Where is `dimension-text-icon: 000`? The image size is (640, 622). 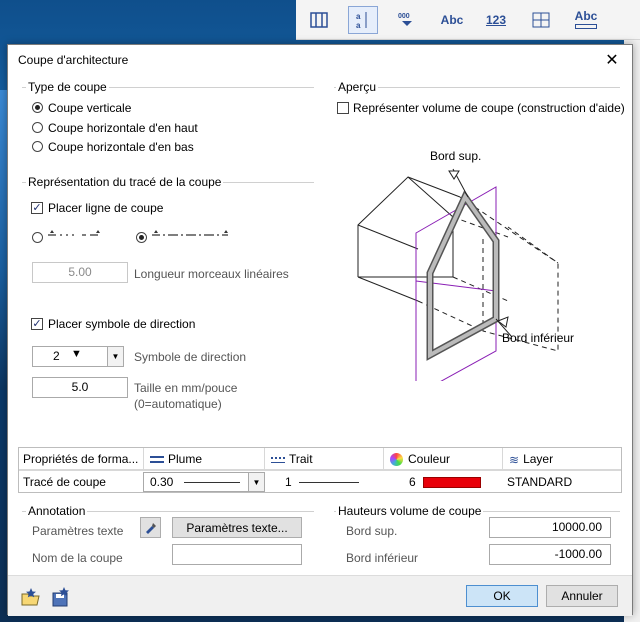 dimension-text-icon: 000 is located at coordinates (407, 20).